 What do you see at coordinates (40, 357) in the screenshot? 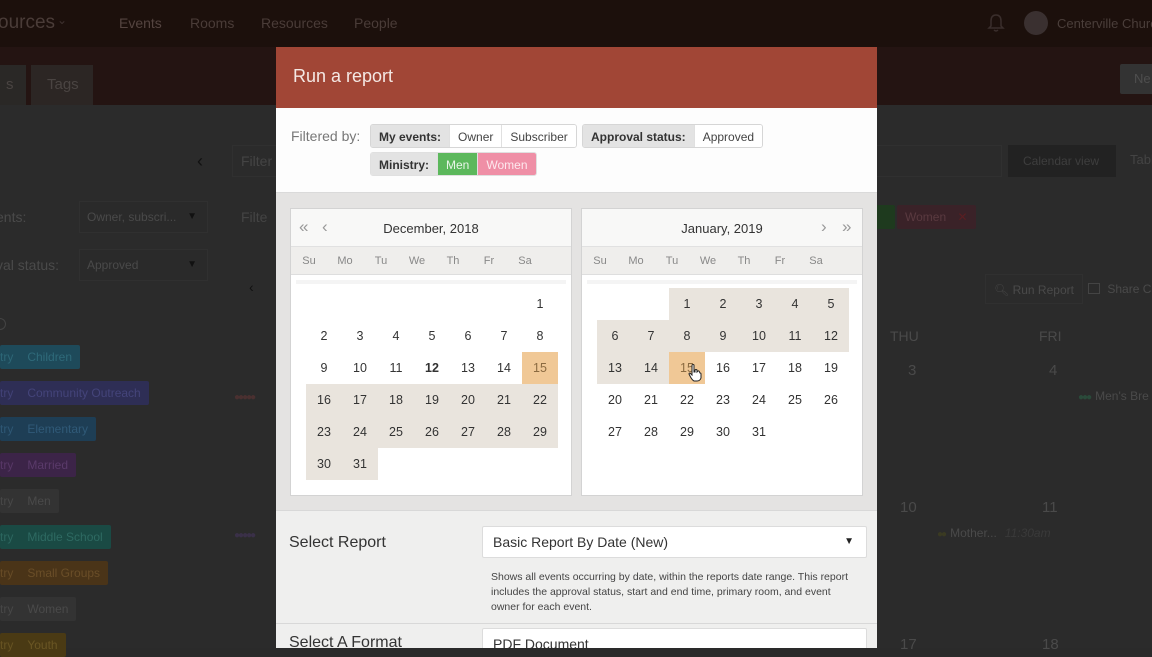
I see `ministry-tag: try Children` at bounding box center [40, 357].